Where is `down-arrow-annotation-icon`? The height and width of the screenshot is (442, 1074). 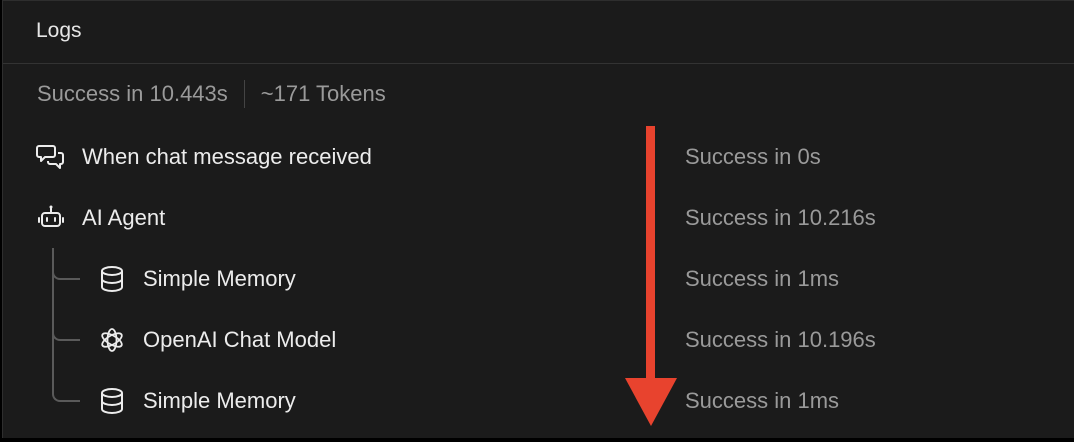 down-arrow-annotation-icon is located at coordinates (651, 276).